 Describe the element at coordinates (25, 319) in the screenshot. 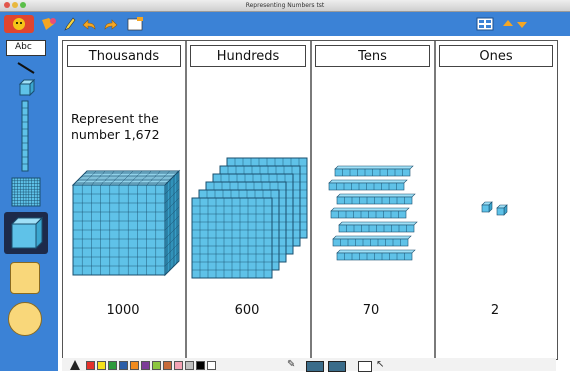

I see `circle-tool` at that location.